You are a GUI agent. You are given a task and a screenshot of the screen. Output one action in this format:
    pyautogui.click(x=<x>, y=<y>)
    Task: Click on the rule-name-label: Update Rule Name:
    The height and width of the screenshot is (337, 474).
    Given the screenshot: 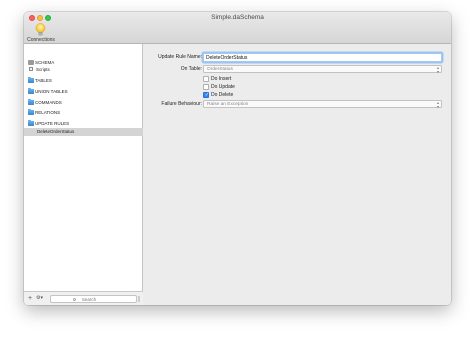 What is the action you would take?
    pyautogui.click(x=180, y=57)
    